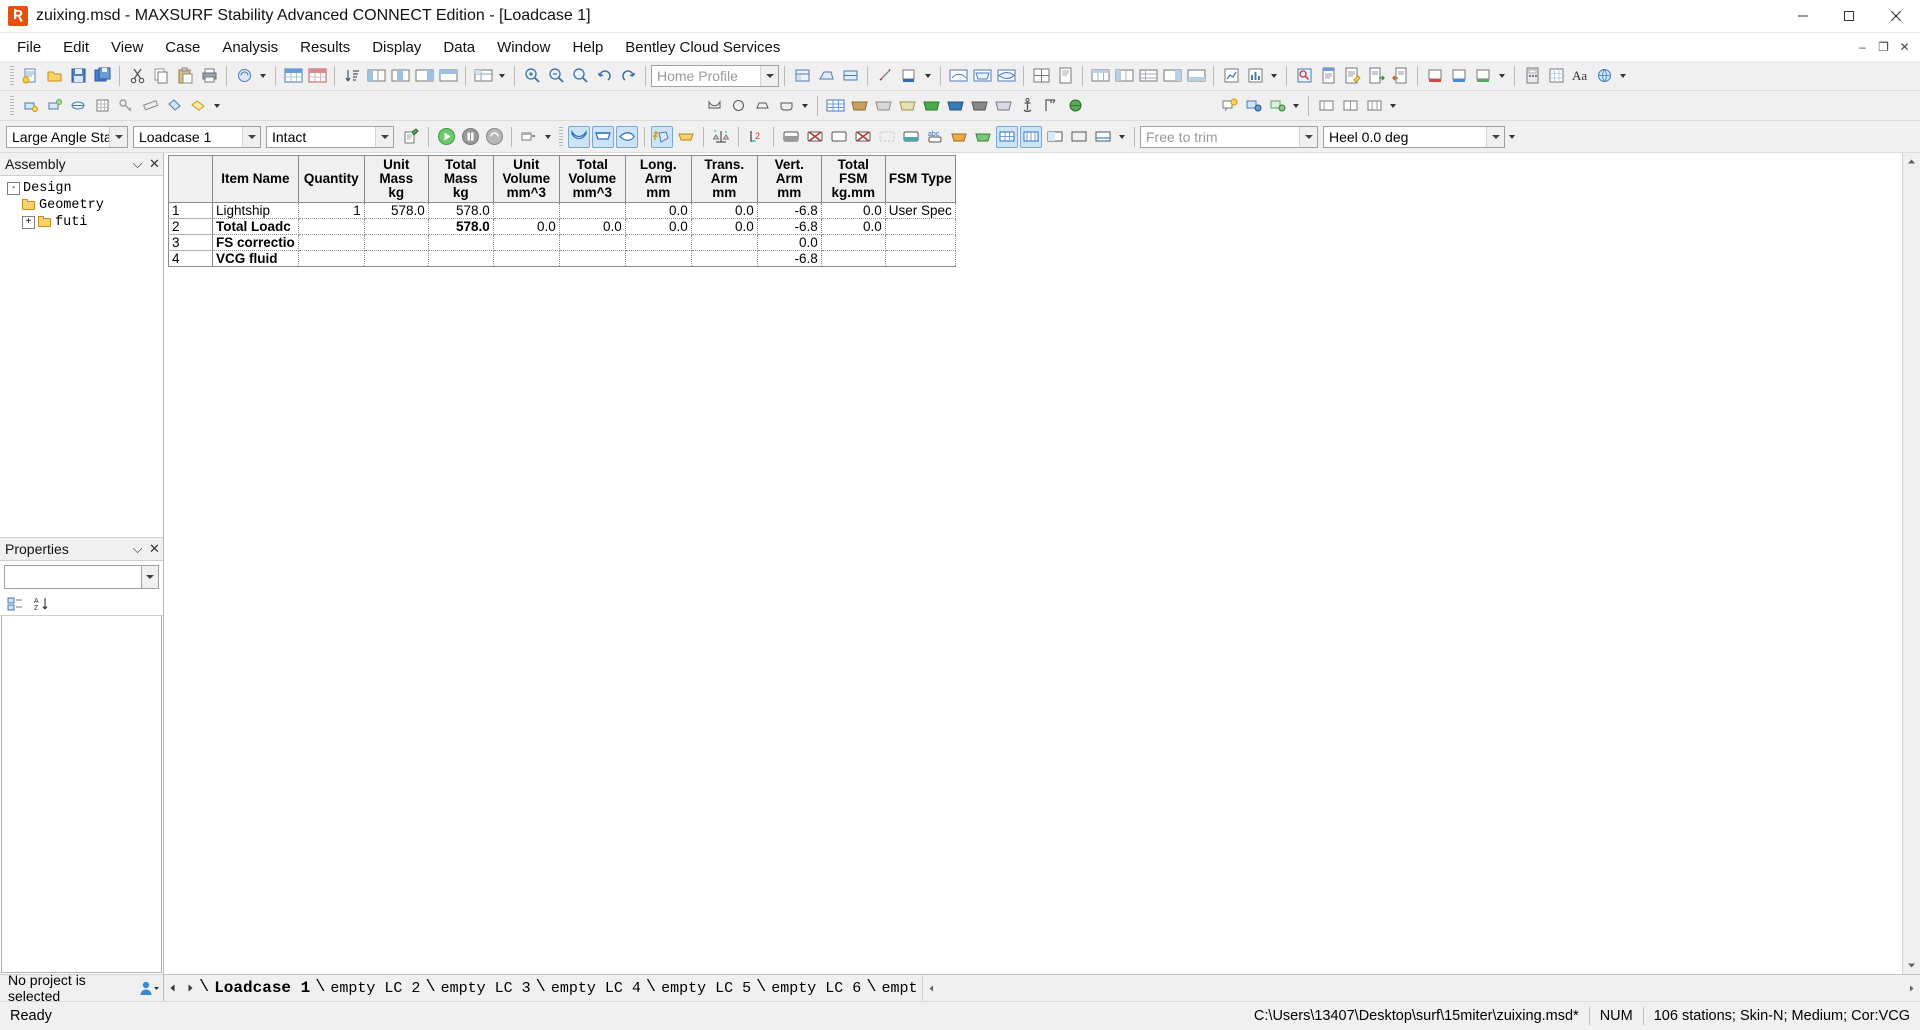  What do you see at coordinates (662, 136) in the screenshot?
I see `add-compartment-icon` at bounding box center [662, 136].